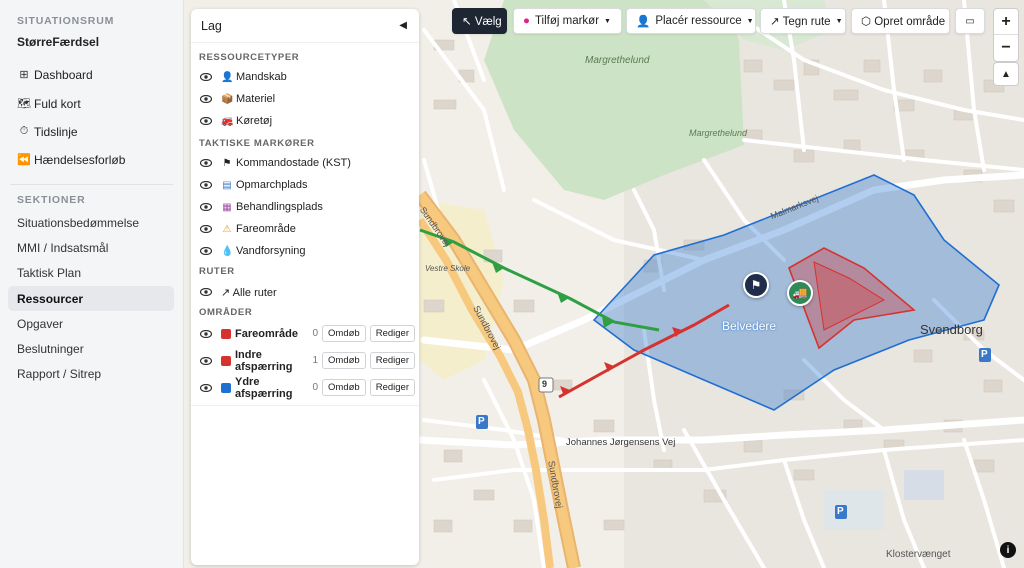 The image size is (1024, 568). Describe the element at coordinates (305, 251) in the screenshot. I see `layer-row-vandforsyning: 💧 Vandforsyning` at that location.